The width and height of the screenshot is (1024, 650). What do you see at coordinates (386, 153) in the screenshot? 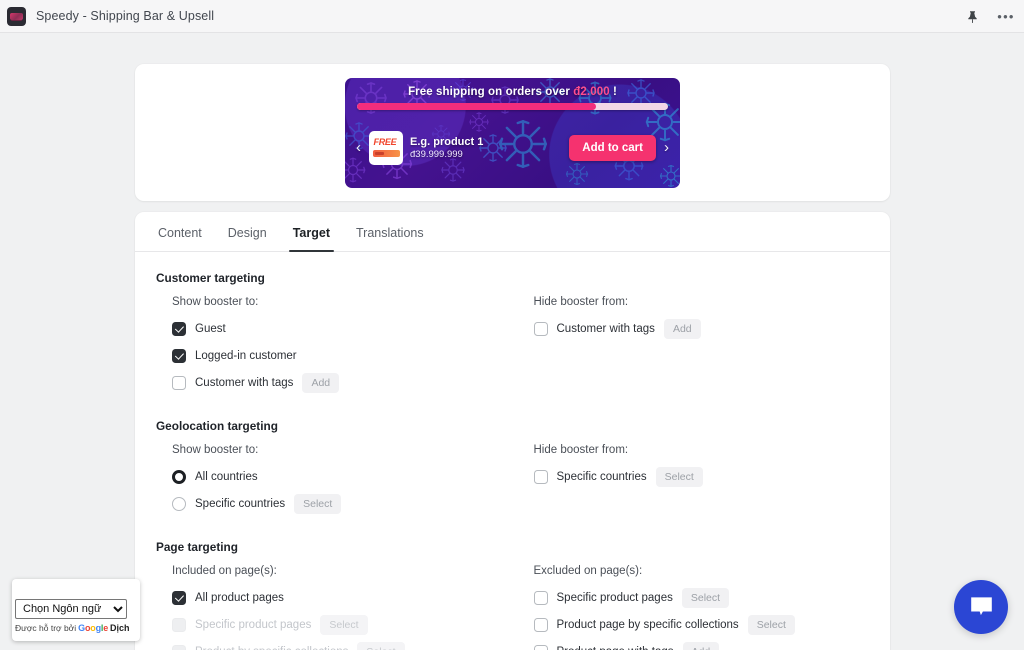
I see `thumb-band` at bounding box center [386, 153].